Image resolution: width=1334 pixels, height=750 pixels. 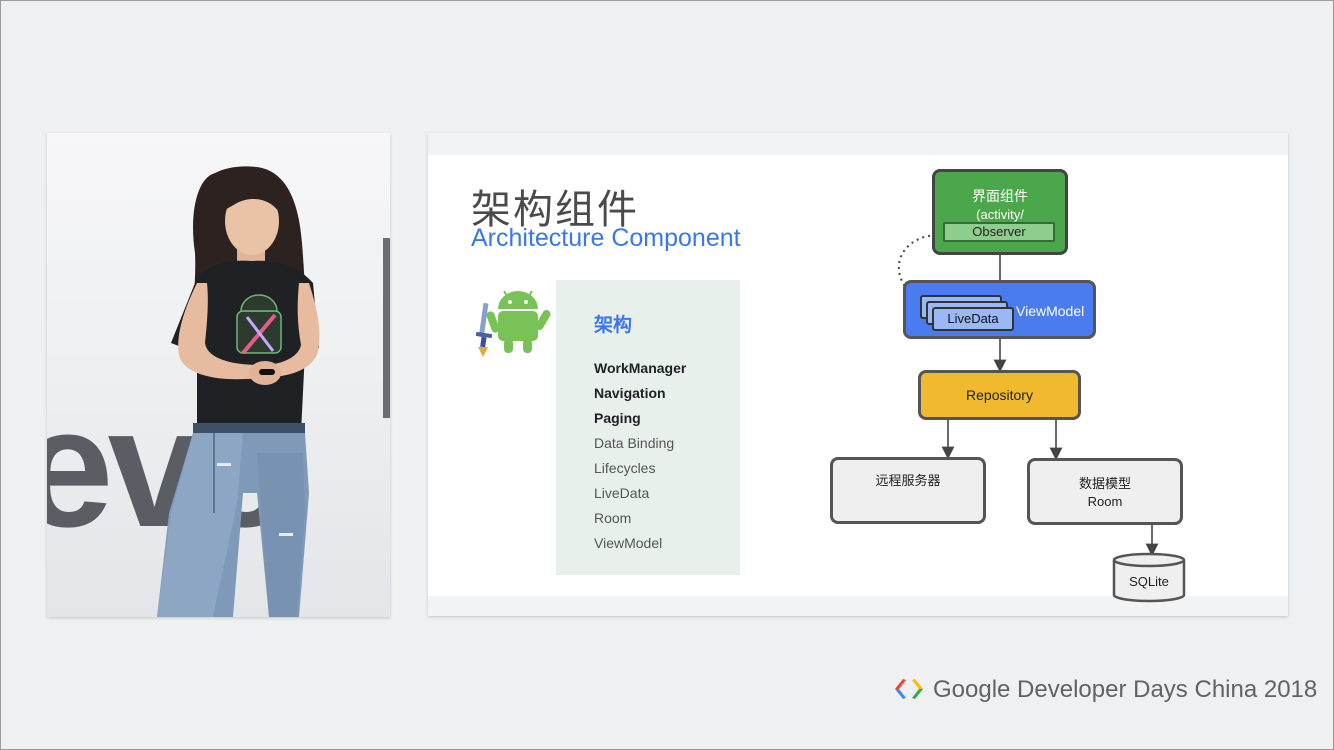 What do you see at coordinates (908, 490) in the screenshot?
I see `remote-server-box: 远程服务器` at bounding box center [908, 490].